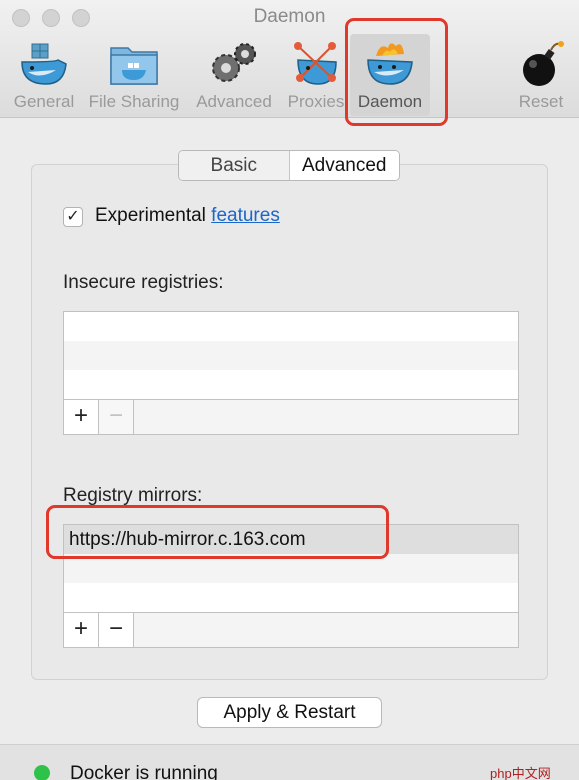 Image resolution: width=579 pixels, height=780 pixels. I want to click on toolbar-reset: Reset, so click(541, 75).